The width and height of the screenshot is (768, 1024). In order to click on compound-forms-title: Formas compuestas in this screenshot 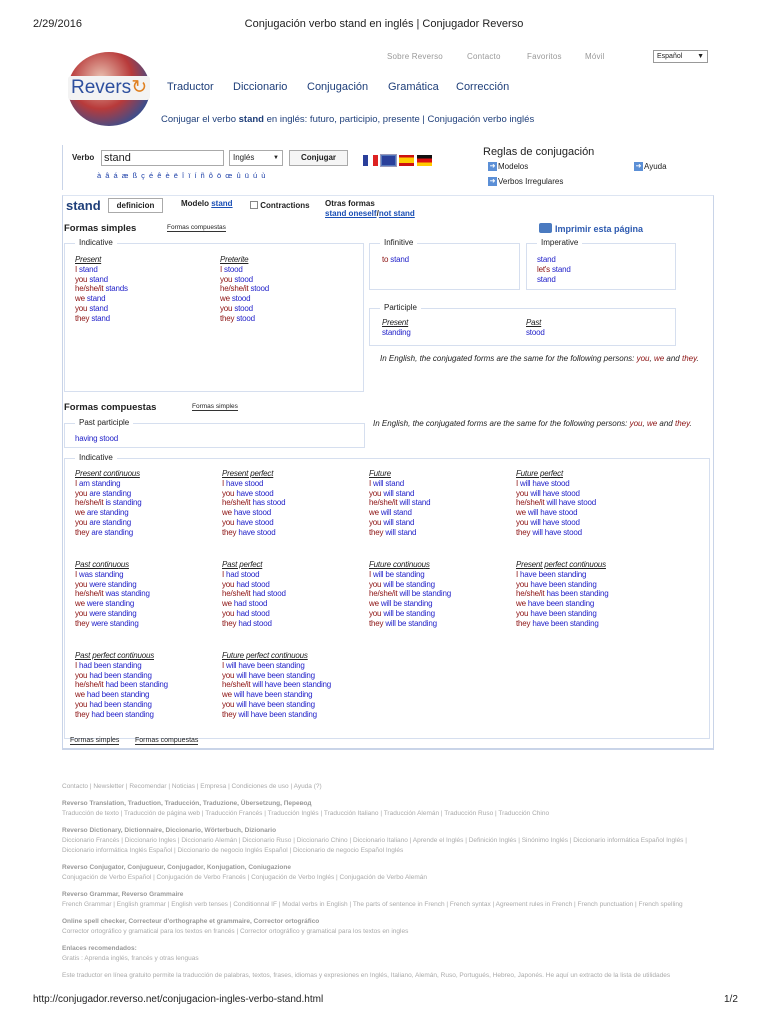, I will do `click(110, 407)`.